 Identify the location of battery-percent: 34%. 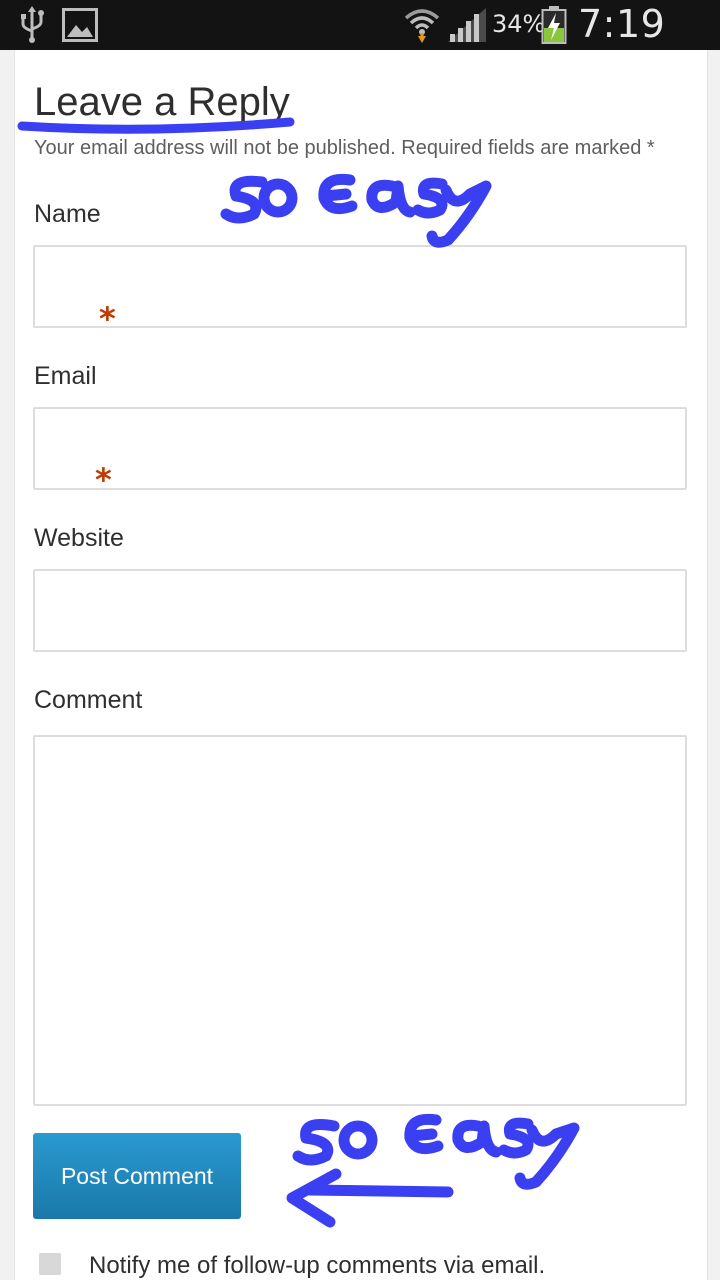
(519, 24).